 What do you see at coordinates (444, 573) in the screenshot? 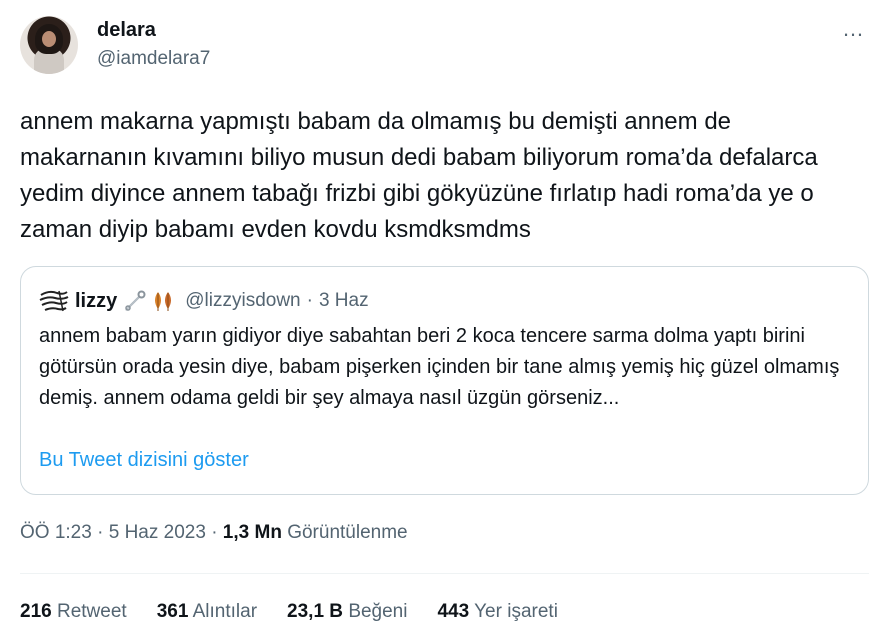
I see `divider` at bounding box center [444, 573].